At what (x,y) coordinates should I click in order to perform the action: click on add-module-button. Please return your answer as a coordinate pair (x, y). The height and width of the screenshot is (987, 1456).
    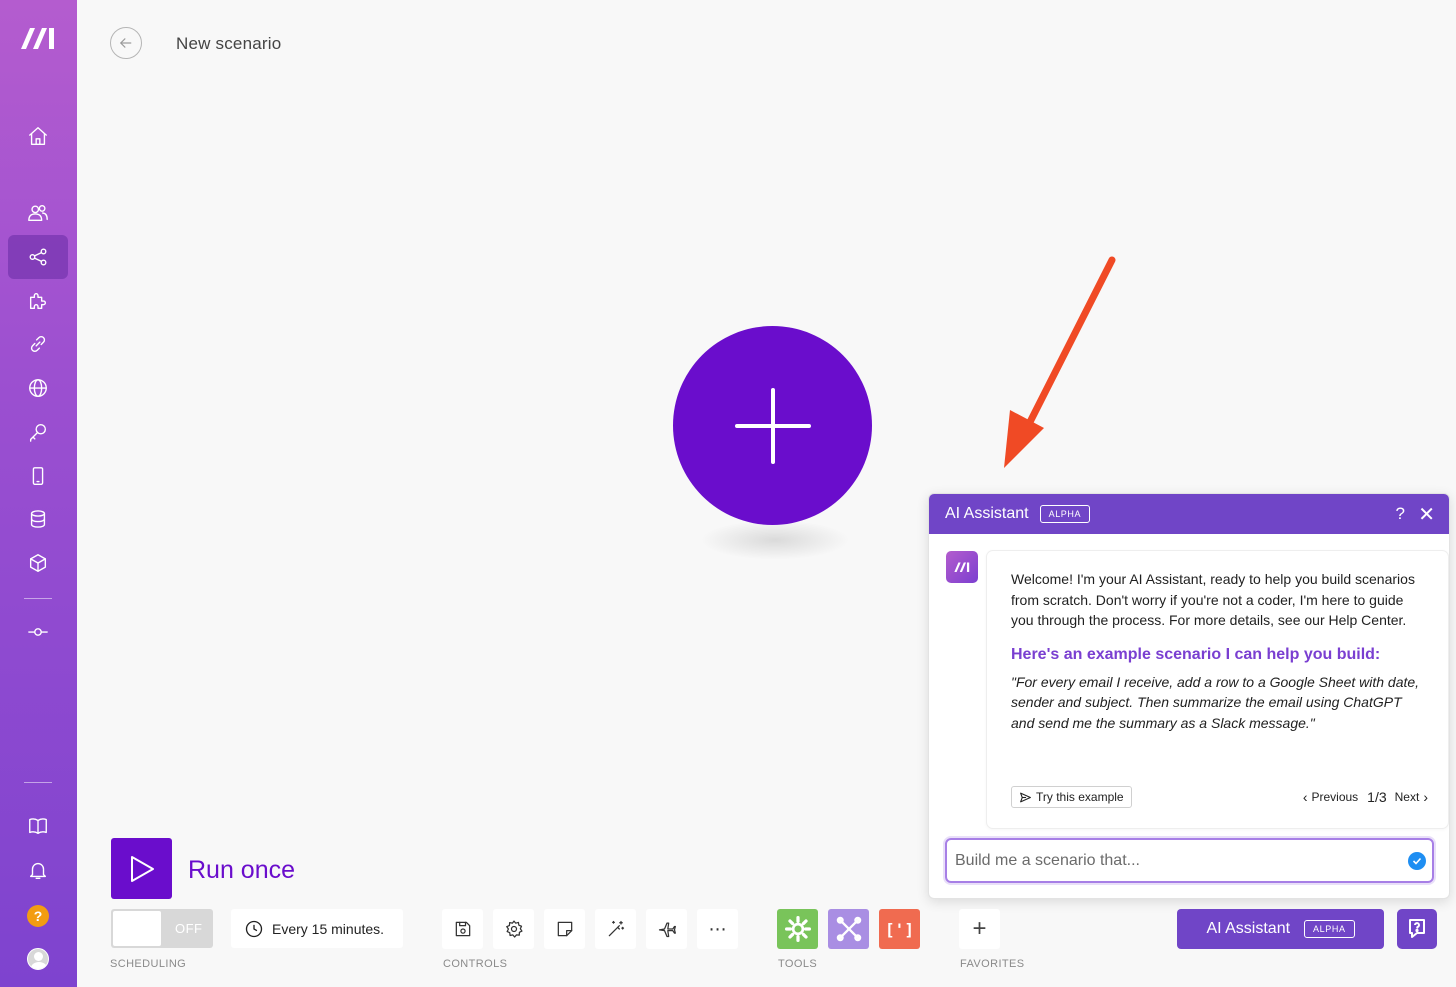
    Looking at the image, I should click on (772, 425).